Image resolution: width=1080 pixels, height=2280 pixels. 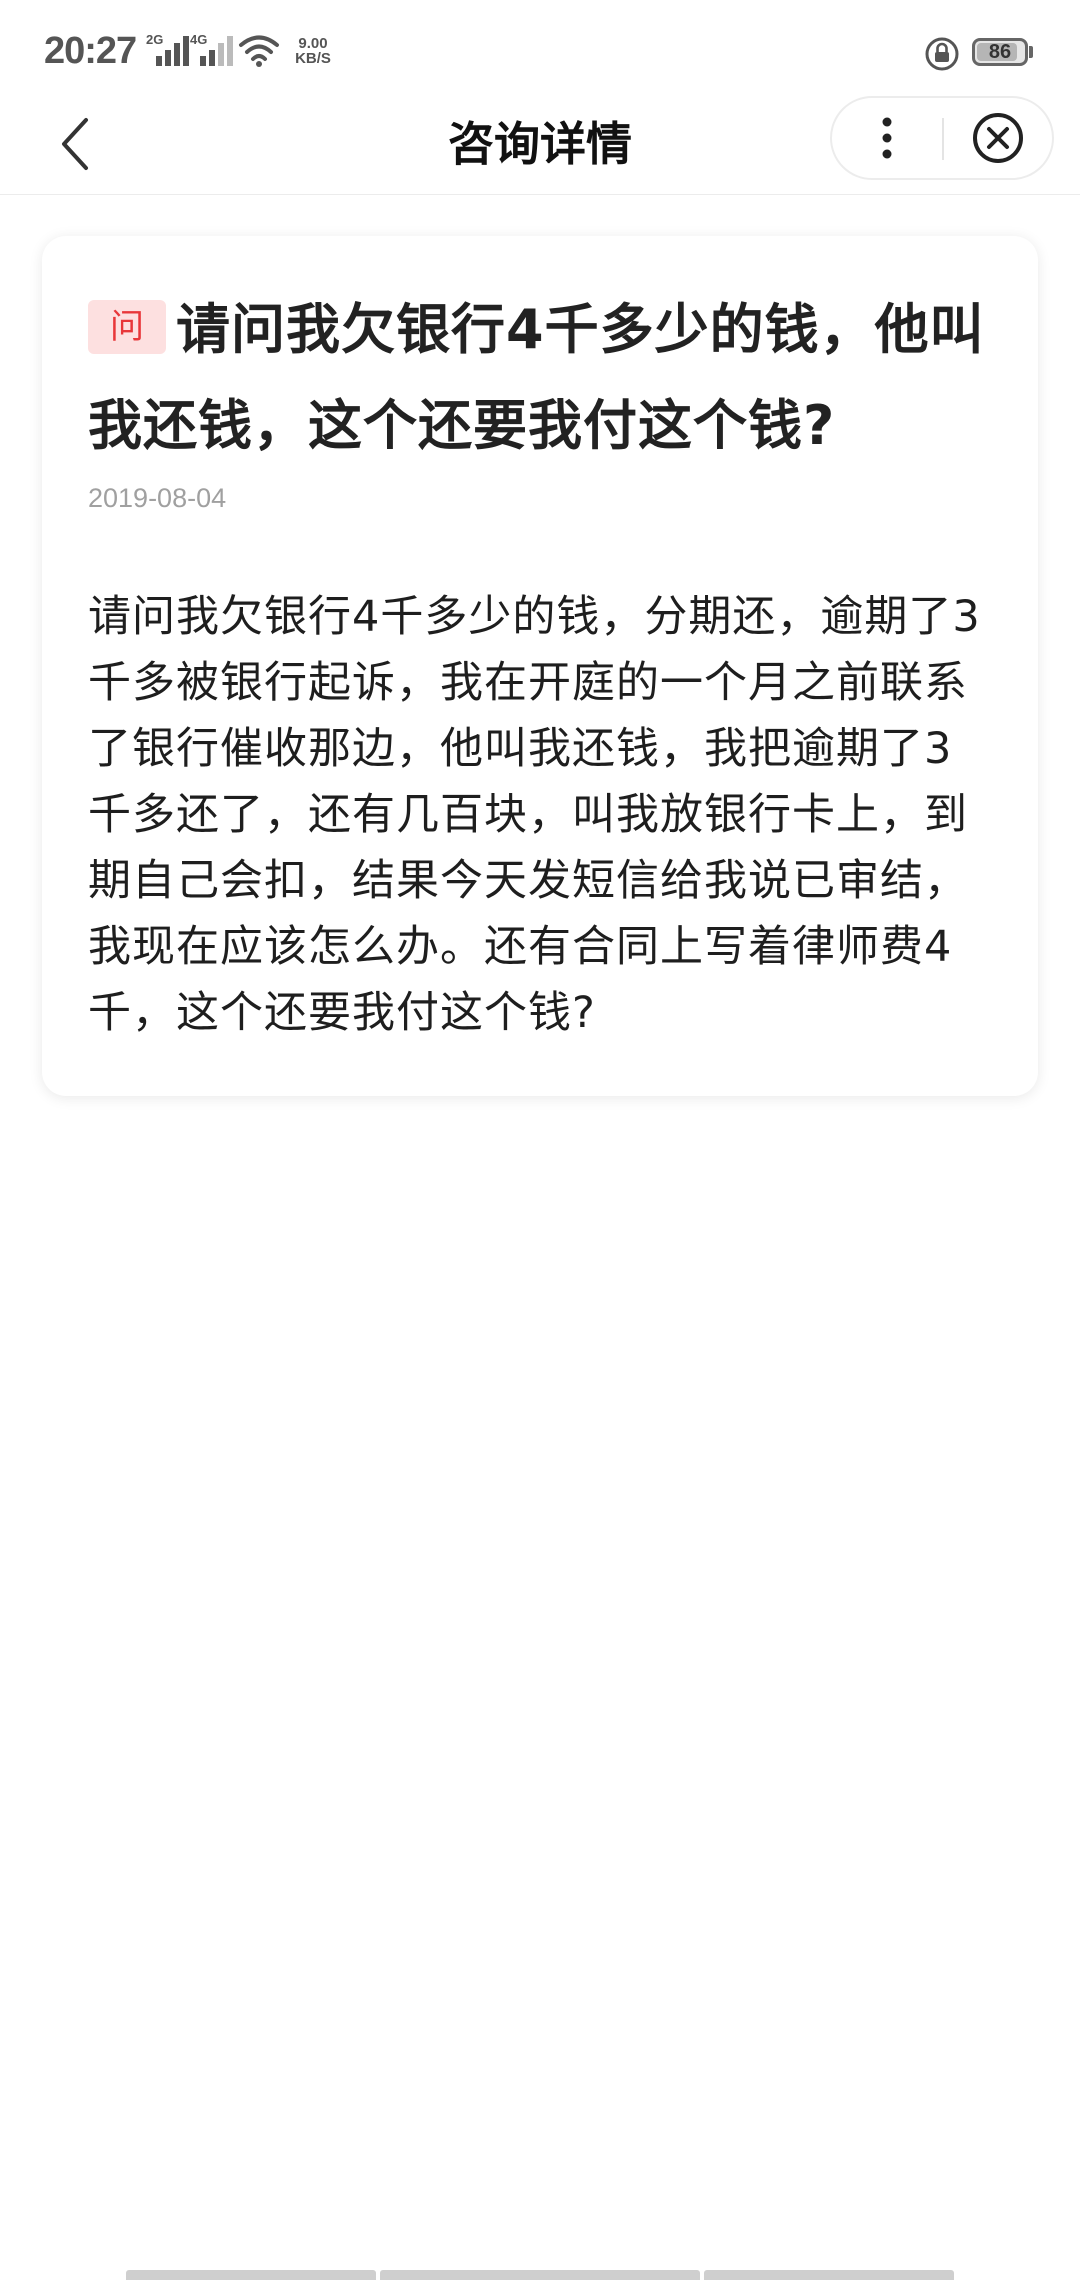 I want to click on signal-4g-icon: 4G, so click(x=216, y=51).